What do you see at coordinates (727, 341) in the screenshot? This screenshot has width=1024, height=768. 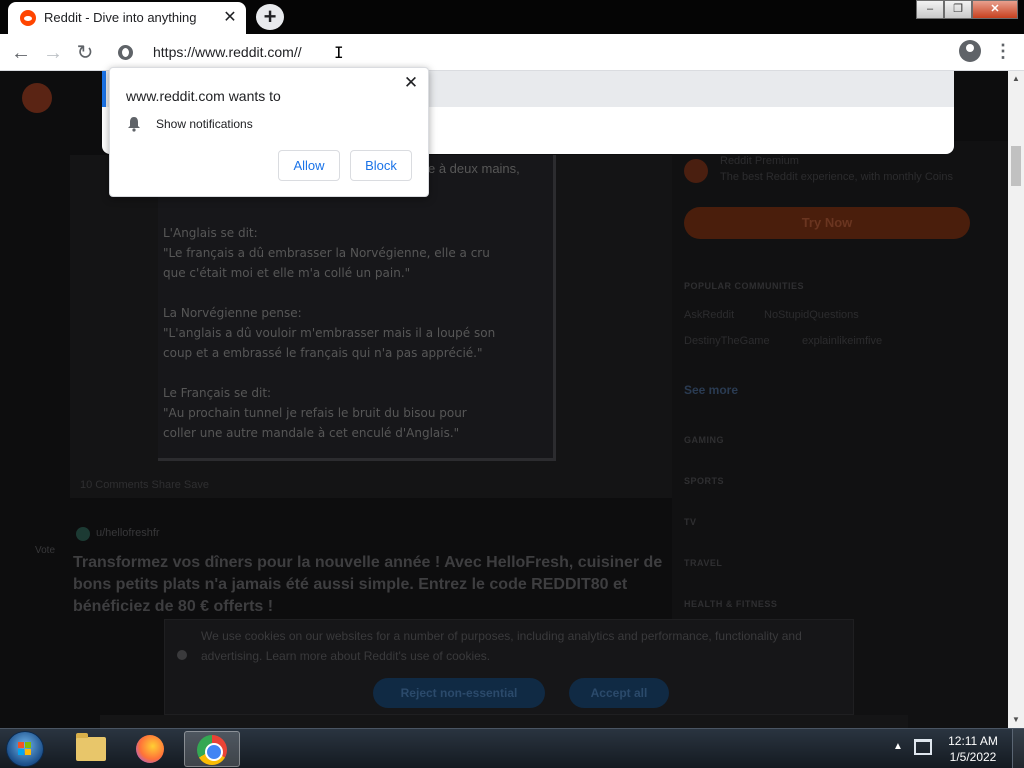 I see `community-link: DestinyTheGame` at bounding box center [727, 341].